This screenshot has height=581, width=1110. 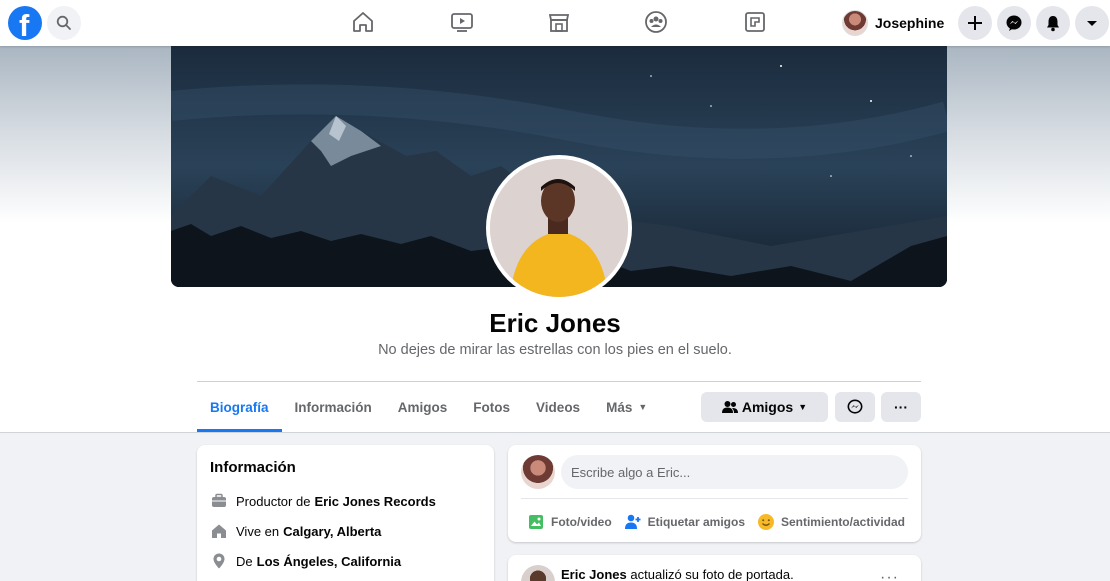 I want to click on post-options-icon: ···, so click(x=889, y=575).